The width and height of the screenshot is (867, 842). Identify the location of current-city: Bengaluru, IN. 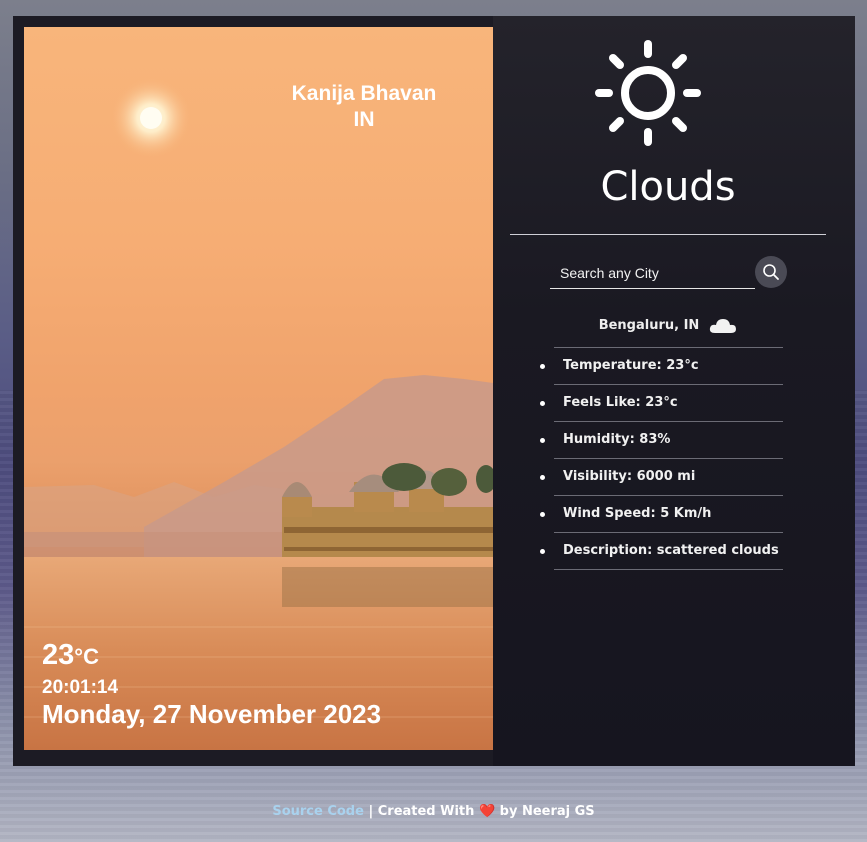
(649, 325).